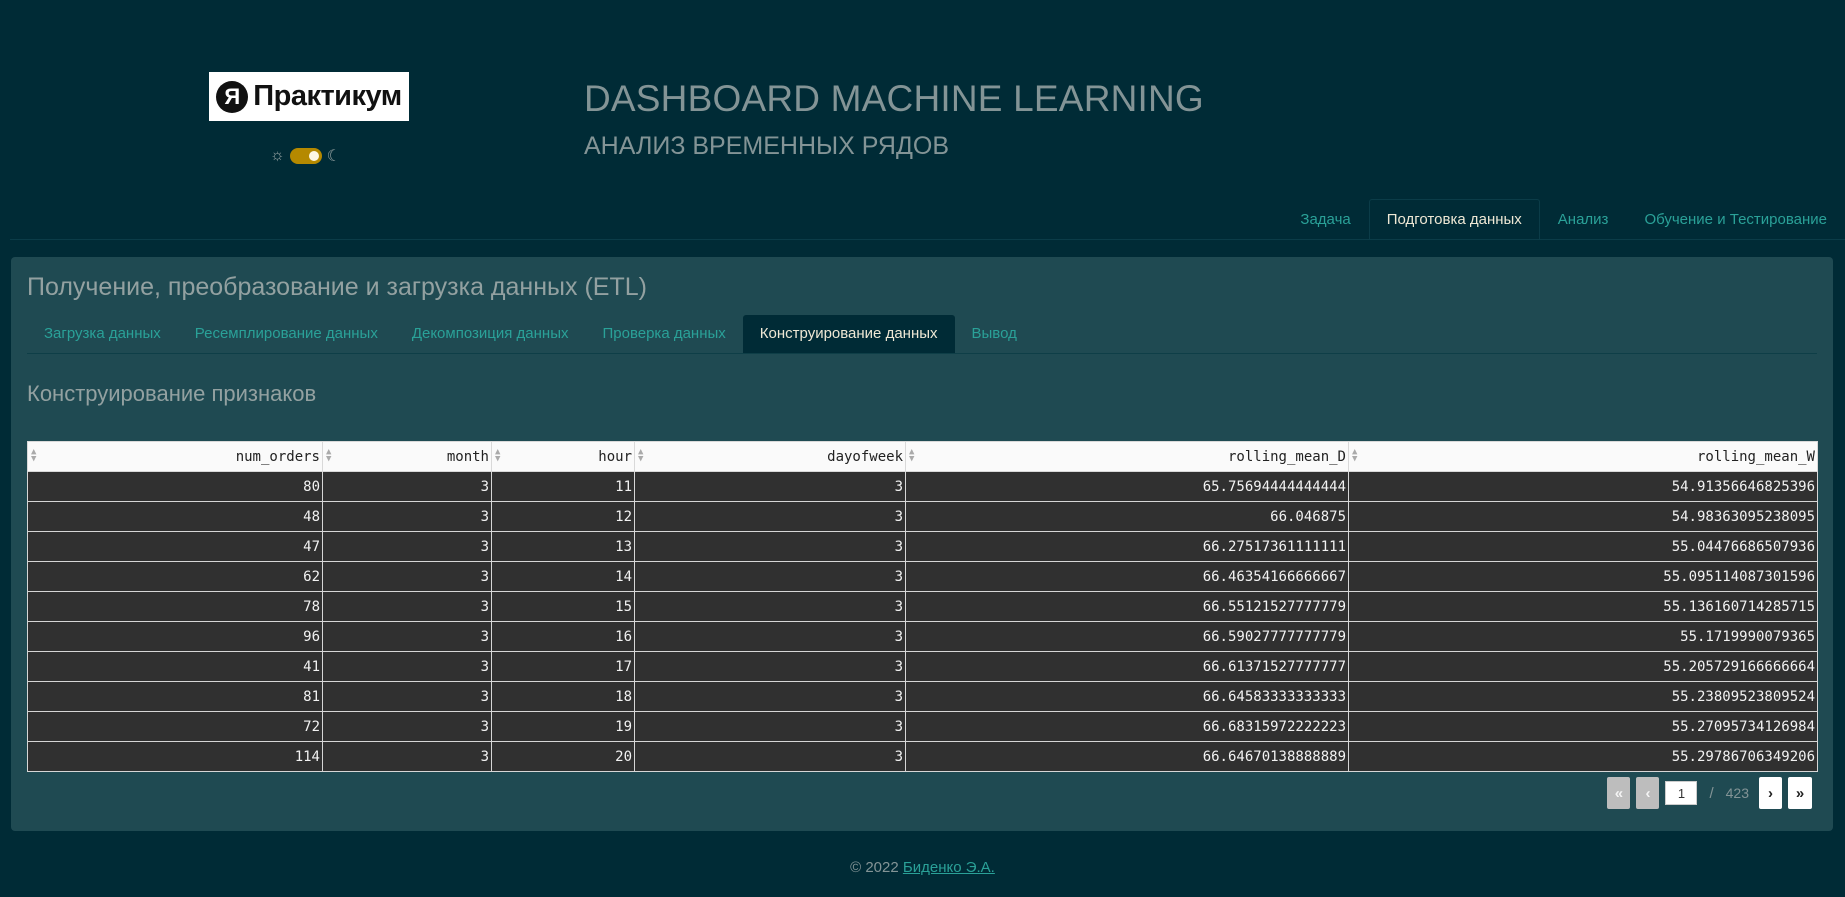  What do you see at coordinates (1127, 486) in the screenshot?
I see `table-cell: 65.75694444444444` at bounding box center [1127, 486].